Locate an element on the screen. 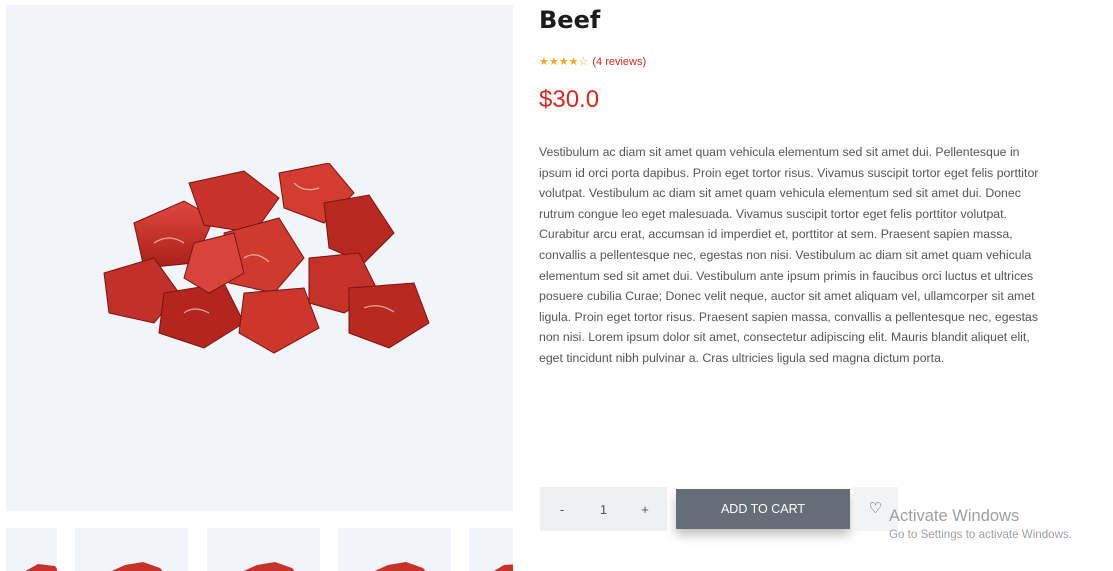 The width and height of the screenshot is (1113, 571). decrease-quantity-button: - is located at coordinates (562, 509).